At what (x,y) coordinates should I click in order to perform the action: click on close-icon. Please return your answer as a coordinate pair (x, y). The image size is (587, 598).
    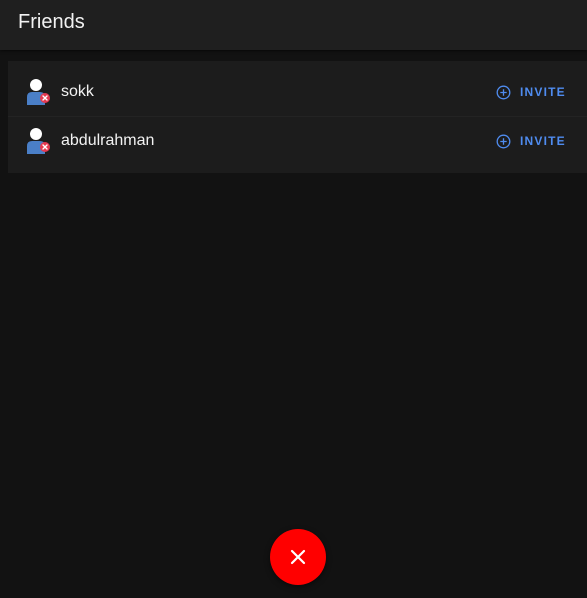
    Looking at the image, I should click on (298, 557).